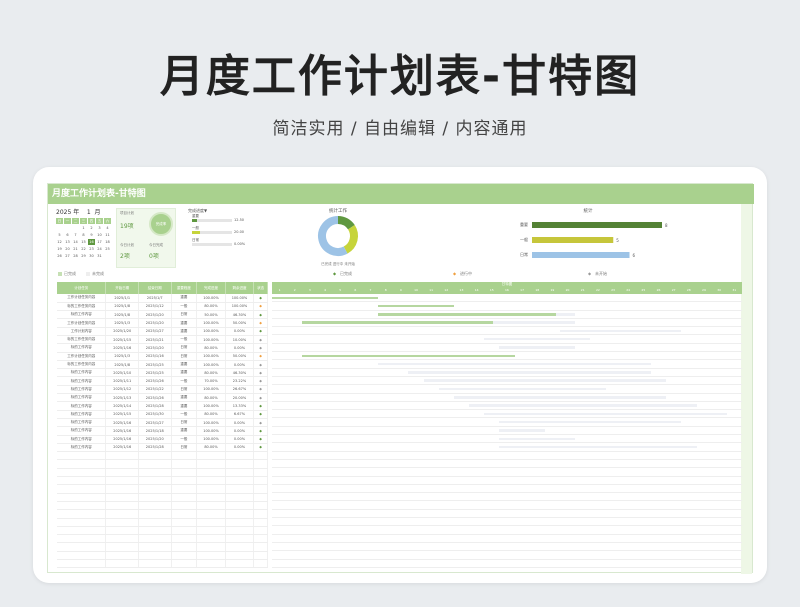 The width and height of the screenshot is (800, 607). What do you see at coordinates (162, 448) in the screenshot?
I see `table-row: 标的工作内容 2025/1/16 2025/1/28 日常 80.00% 0.00% ◆` at bounding box center [162, 448].